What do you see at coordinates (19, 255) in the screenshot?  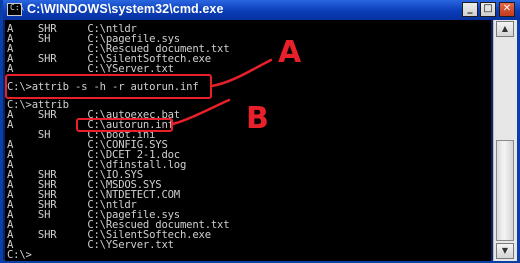 I see `console-prompt: C:\>` at bounding box center [19, 255].